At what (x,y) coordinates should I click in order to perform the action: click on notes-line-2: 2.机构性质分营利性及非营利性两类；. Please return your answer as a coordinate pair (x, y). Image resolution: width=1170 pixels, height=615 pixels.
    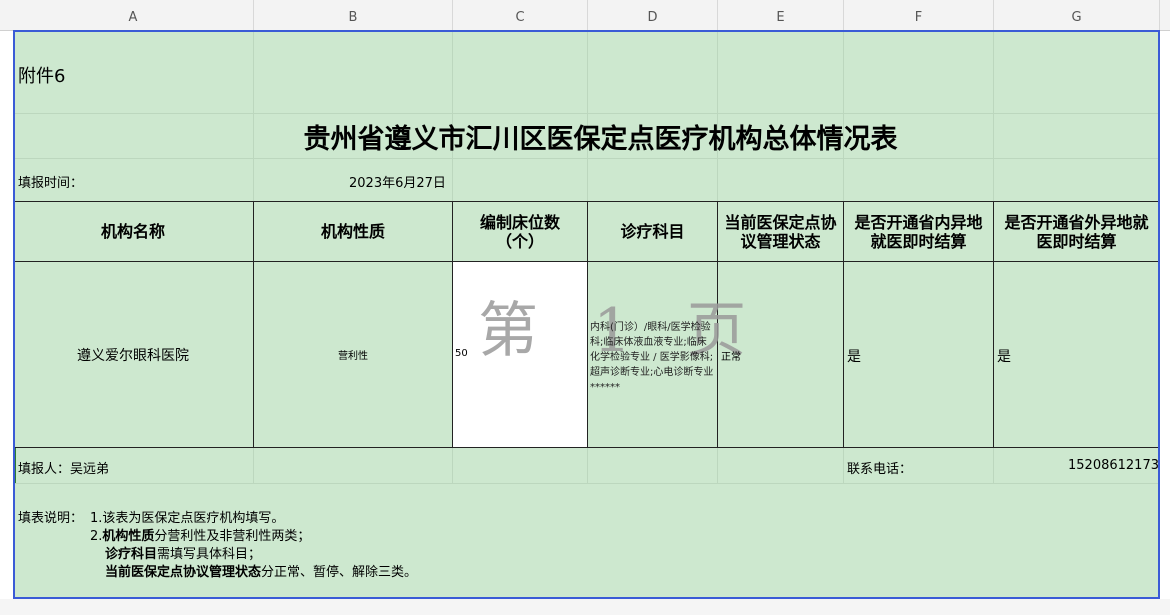
    Looking at the image, I should click on (200, 536).